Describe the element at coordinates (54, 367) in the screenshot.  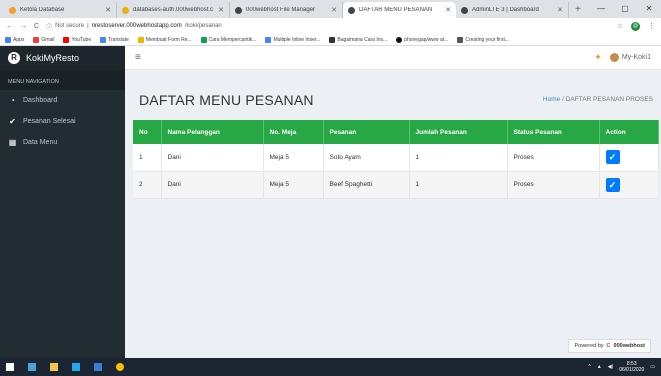
I see `file-explorer-icon` at that location.